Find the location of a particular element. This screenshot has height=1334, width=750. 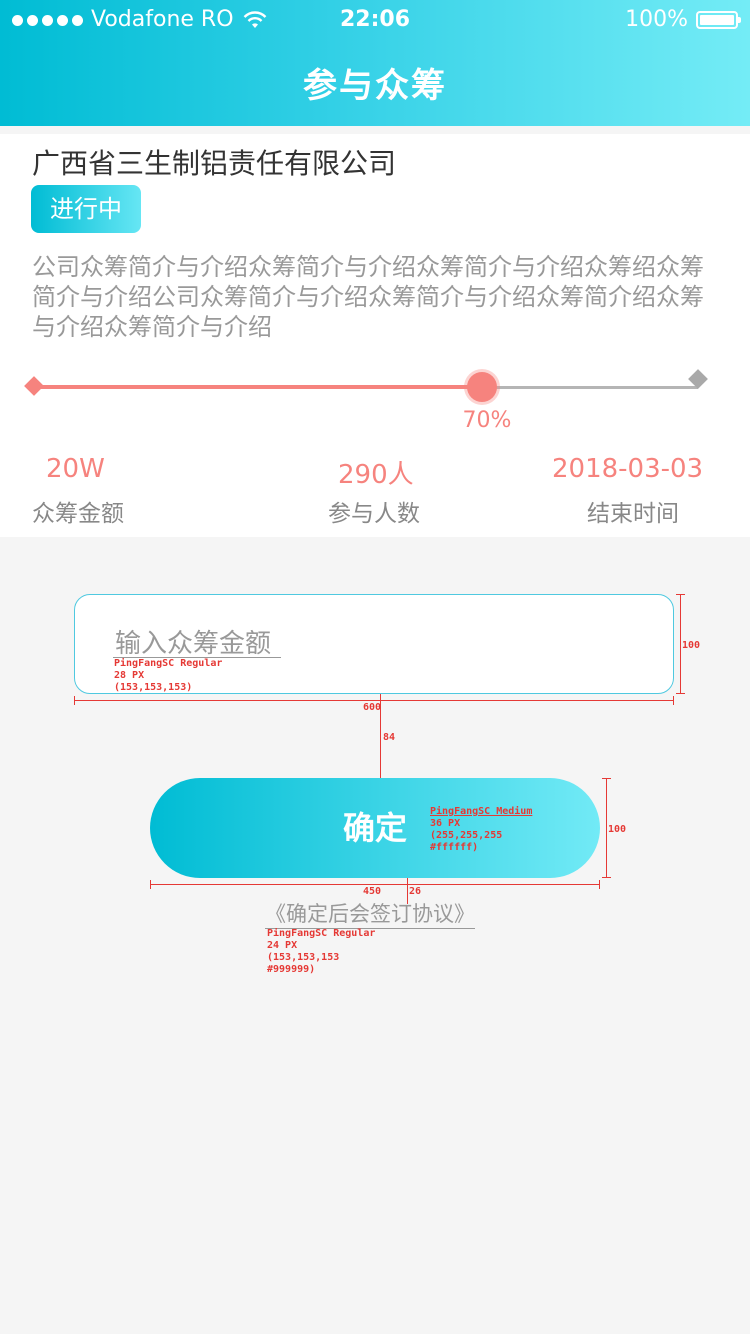

annotation-button-height-line is located at coordinates (606, 828).